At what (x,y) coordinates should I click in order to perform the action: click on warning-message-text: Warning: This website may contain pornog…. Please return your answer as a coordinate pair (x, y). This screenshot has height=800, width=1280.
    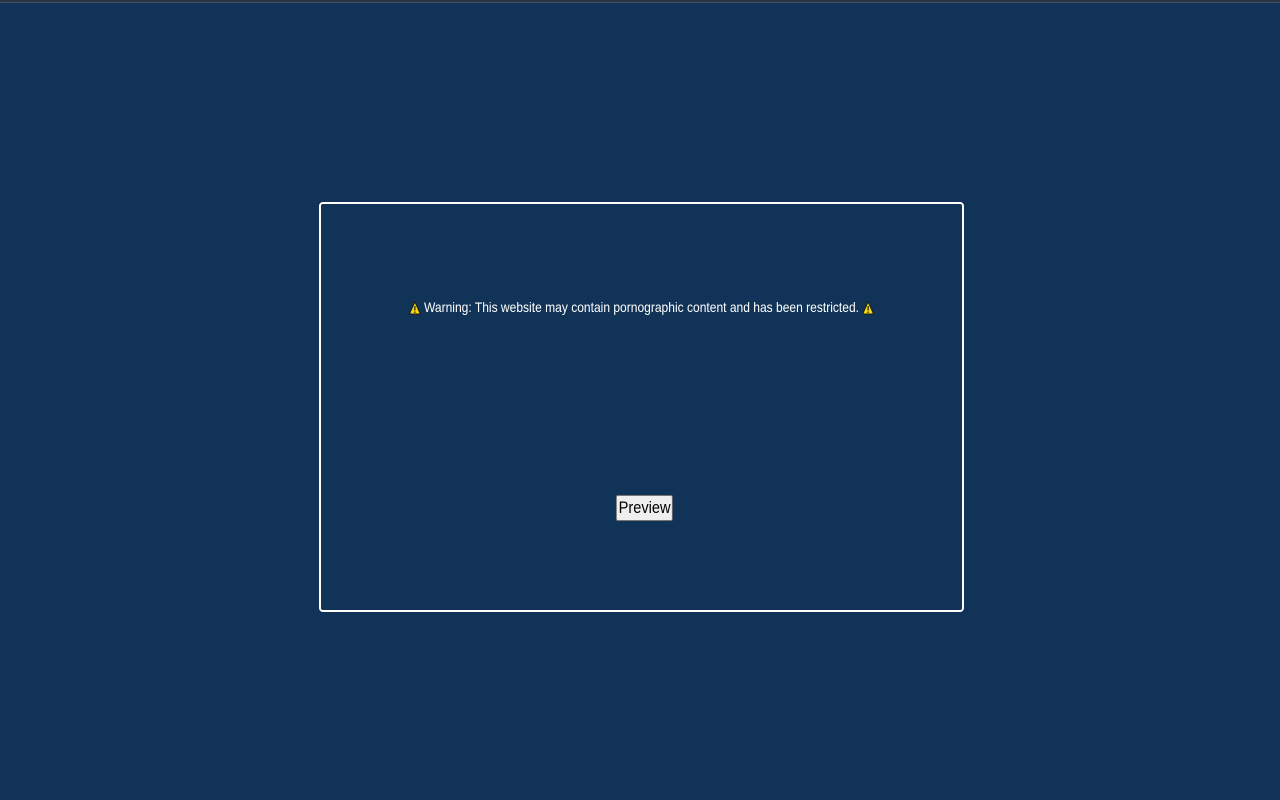
    Looking at the image, I should click on (641, 307).